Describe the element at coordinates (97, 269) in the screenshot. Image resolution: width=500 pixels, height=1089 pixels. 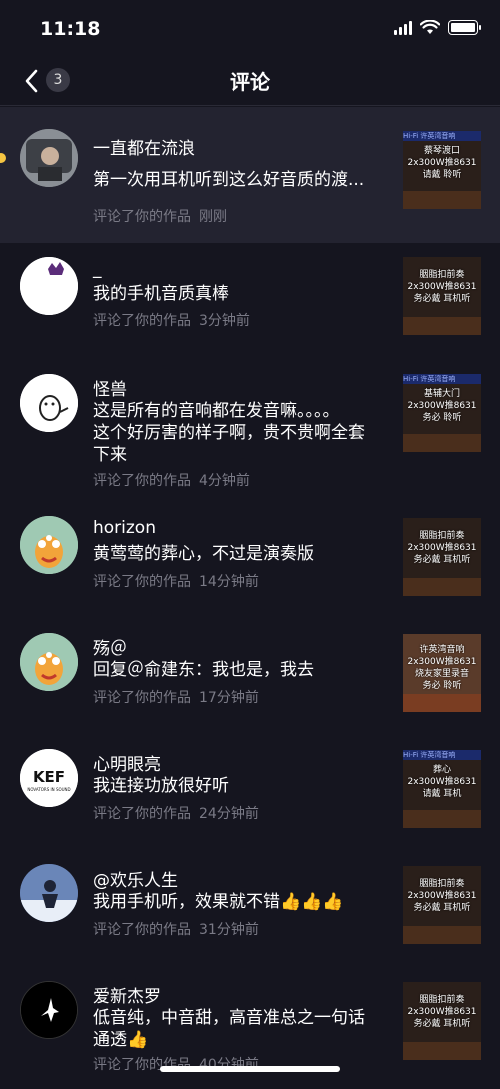
I see `commenter-name: _` at that location.